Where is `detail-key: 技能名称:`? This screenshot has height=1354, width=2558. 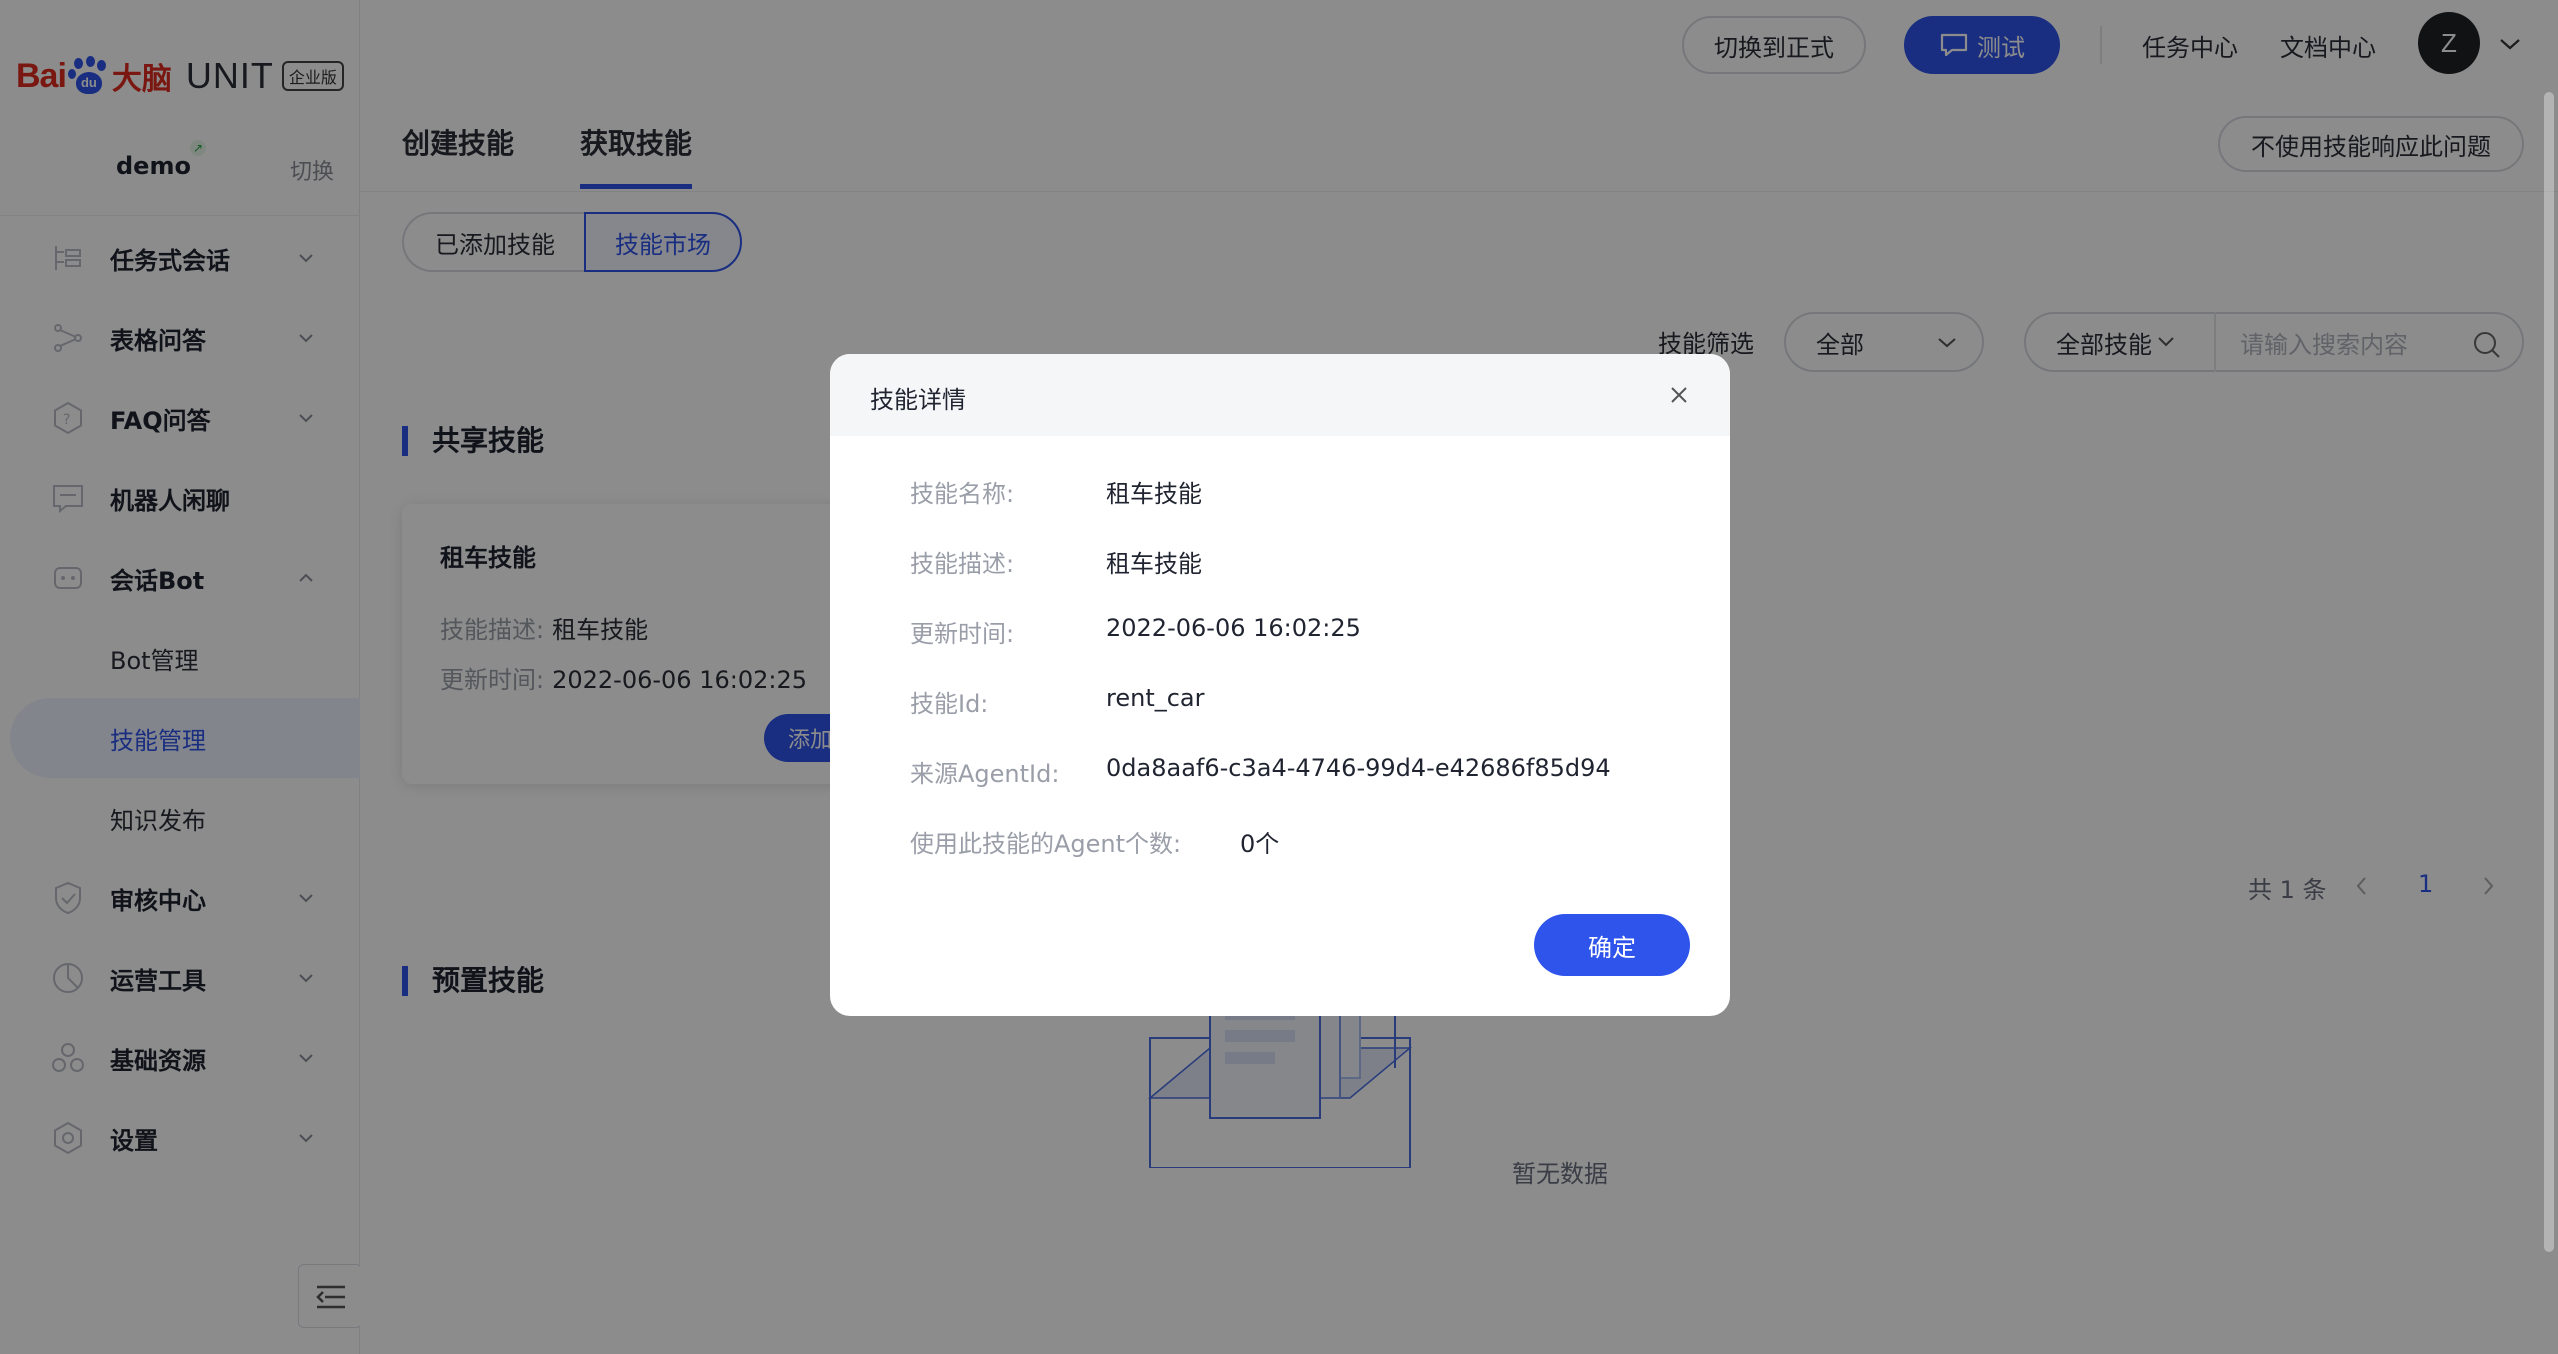 detail-key: 技能名称: is located at coordinates (962, 494).